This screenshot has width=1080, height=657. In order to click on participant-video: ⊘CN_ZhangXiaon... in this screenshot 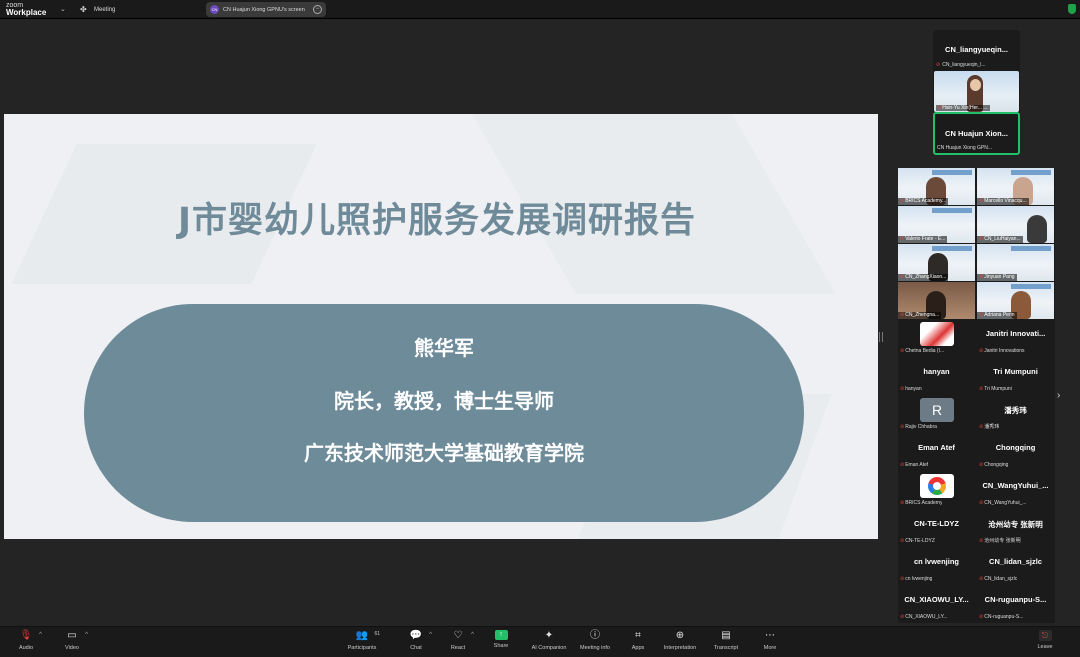, I will do `click(936, 262)`.